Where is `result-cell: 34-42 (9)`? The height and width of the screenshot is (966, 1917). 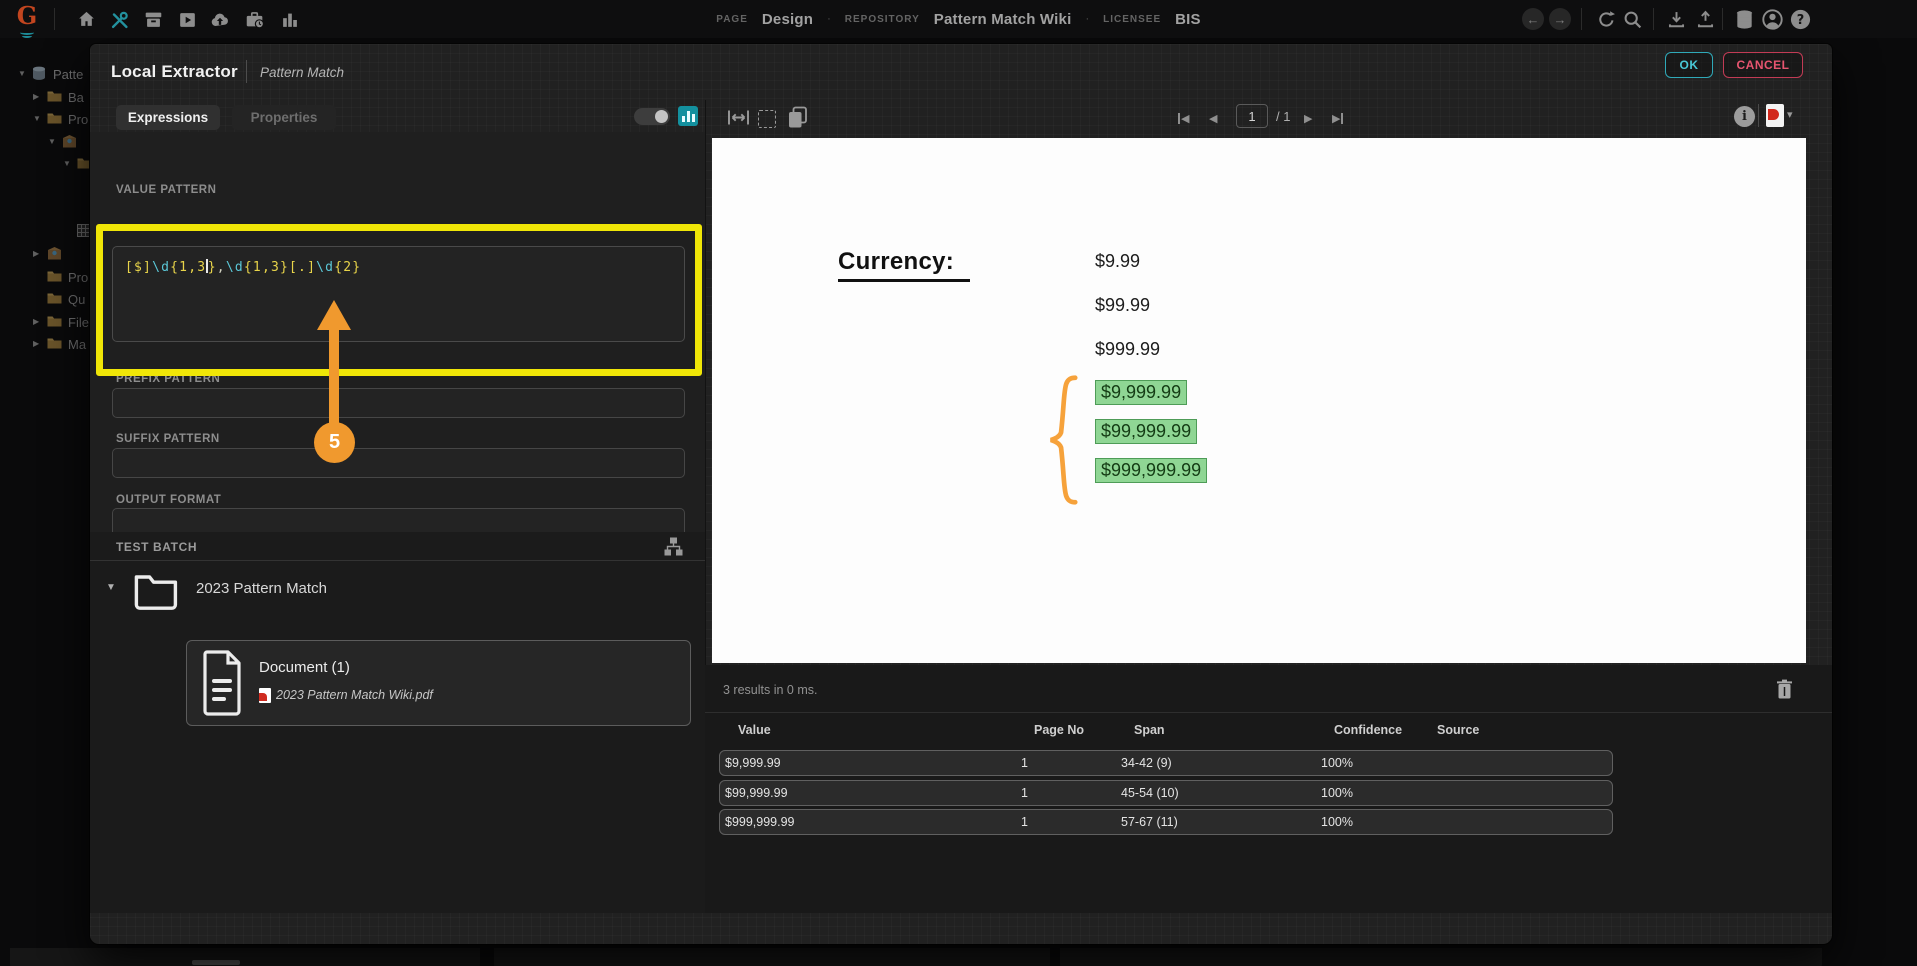
result-cell: 34-42 (9) is located at coordinates (1146, 763).